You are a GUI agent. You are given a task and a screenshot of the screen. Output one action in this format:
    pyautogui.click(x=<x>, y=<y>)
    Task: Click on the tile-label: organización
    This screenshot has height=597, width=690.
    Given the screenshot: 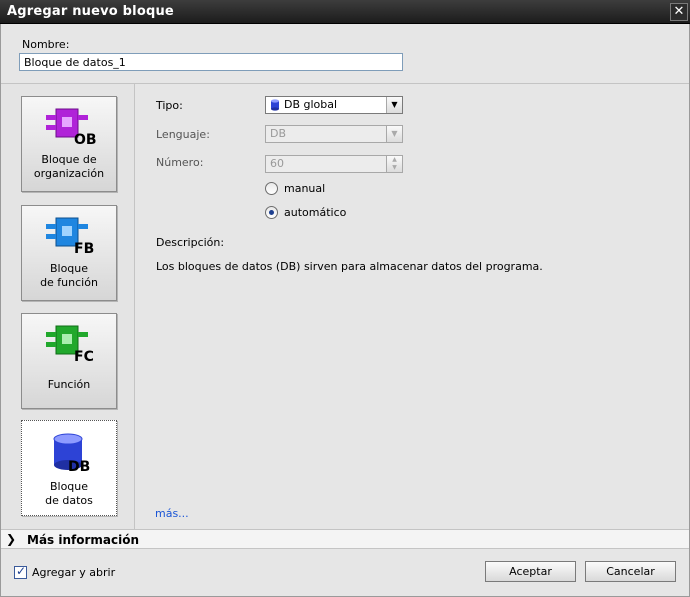 What is the action you would take?
    pyautogui.click(x=69, y=173)
    